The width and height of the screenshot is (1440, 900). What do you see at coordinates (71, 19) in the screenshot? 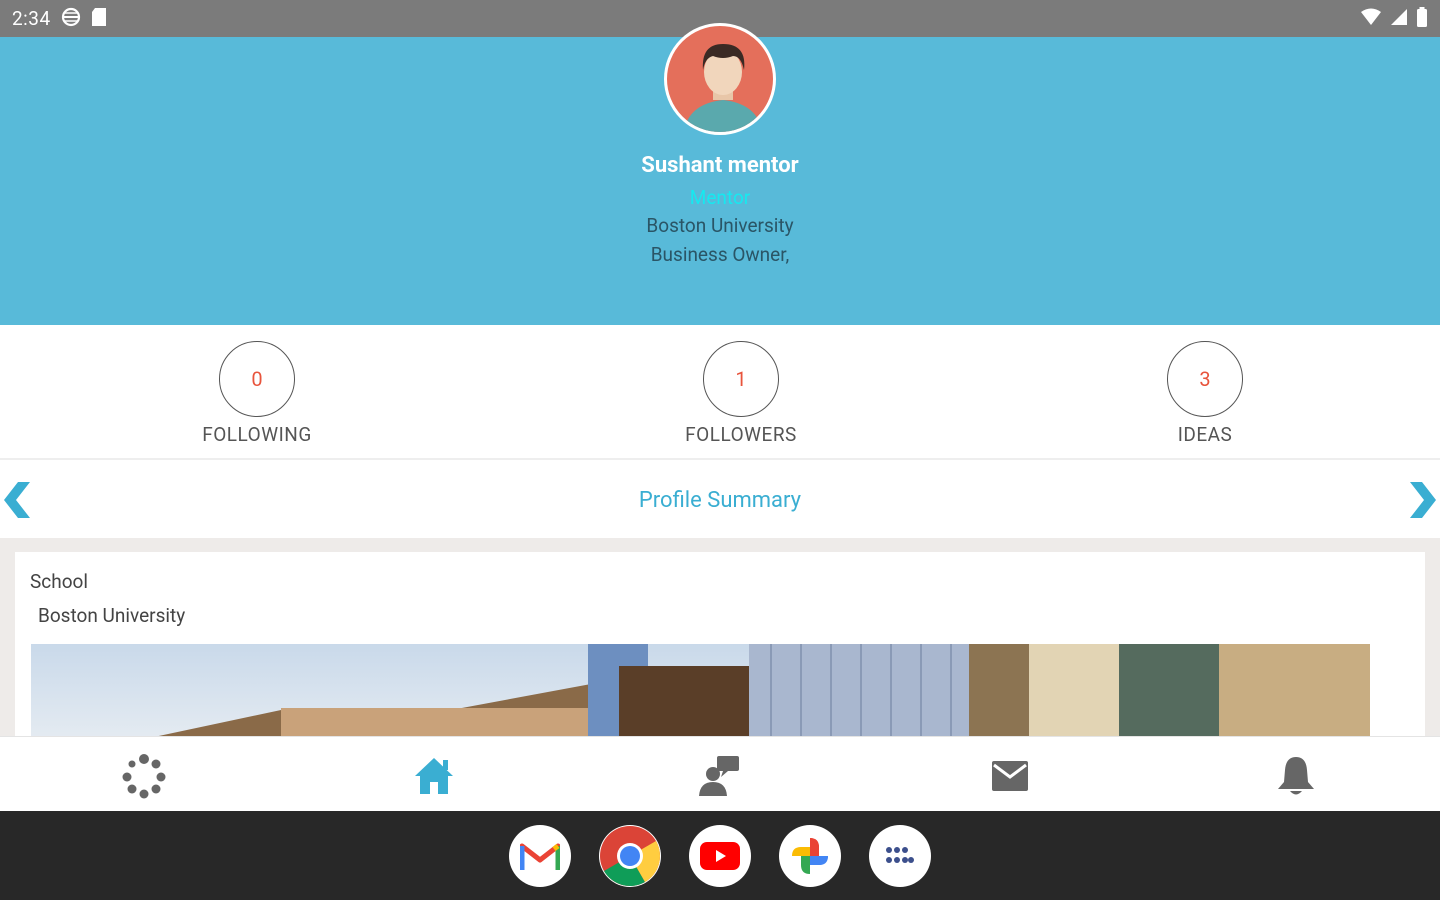
I see `vpn-globe-icon` at bounding box center [71, 19].